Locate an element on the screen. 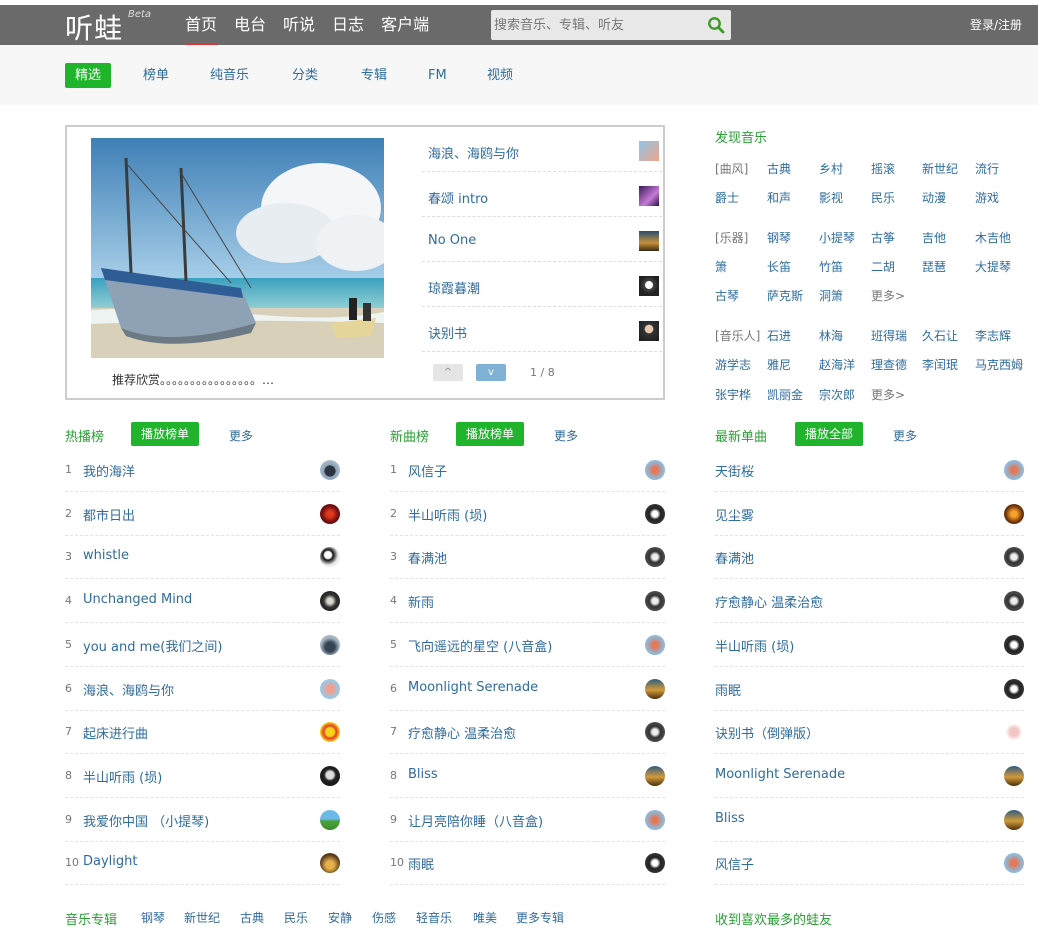 Image resolution: width=1038 pixels, height=935 pixels. song-title-link: Unchanged Mind is located at coordinates (137, 599).